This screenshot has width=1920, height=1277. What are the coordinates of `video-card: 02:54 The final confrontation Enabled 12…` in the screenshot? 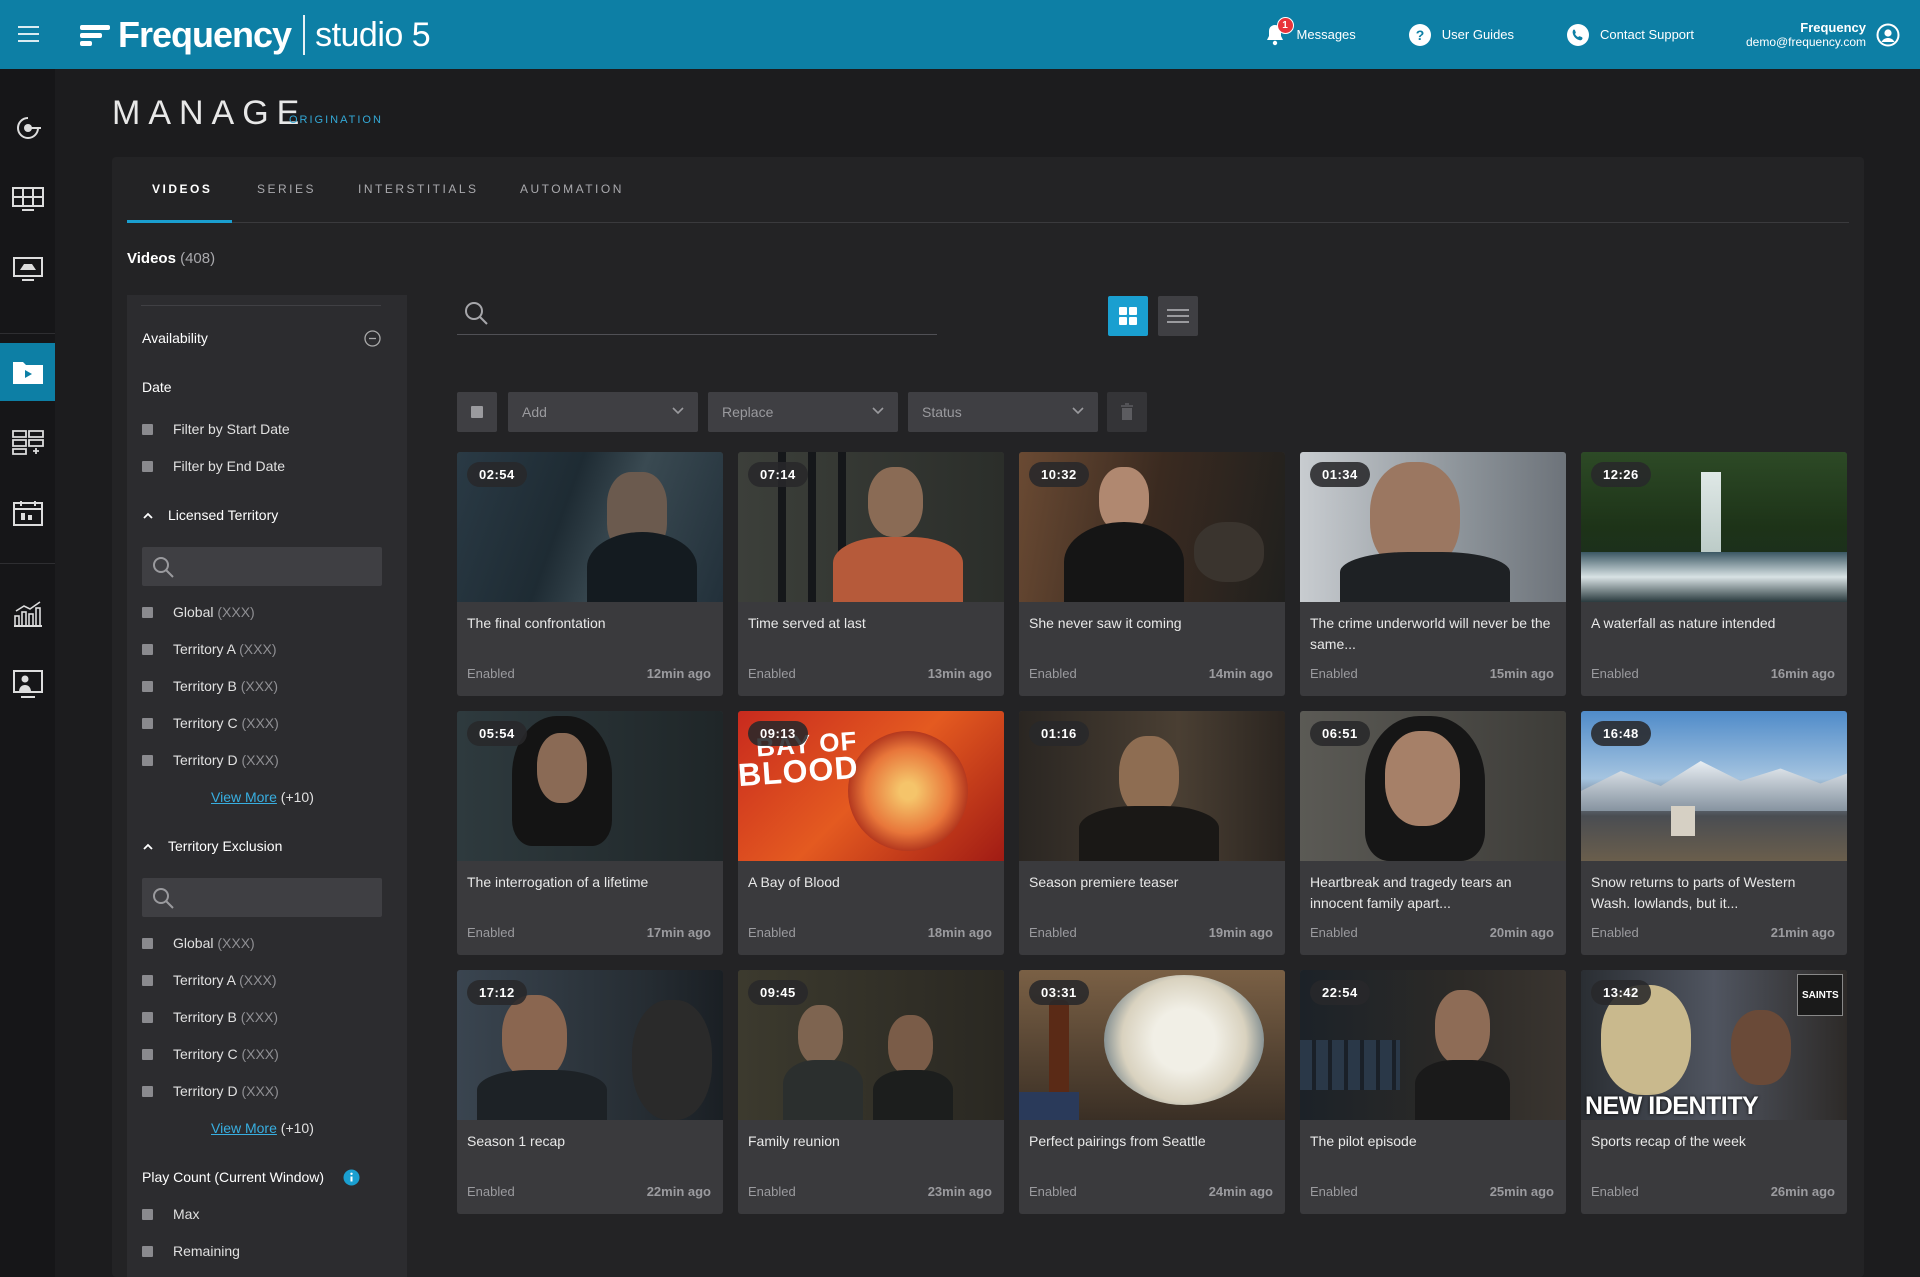 It's located at (590, 574).